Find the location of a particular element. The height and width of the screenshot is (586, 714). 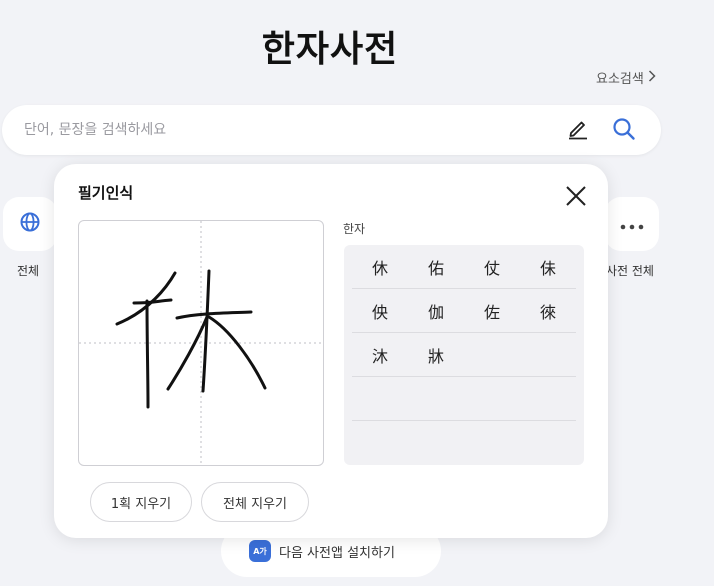

handwriting-pen-icon is located at coordinates (578, 128).